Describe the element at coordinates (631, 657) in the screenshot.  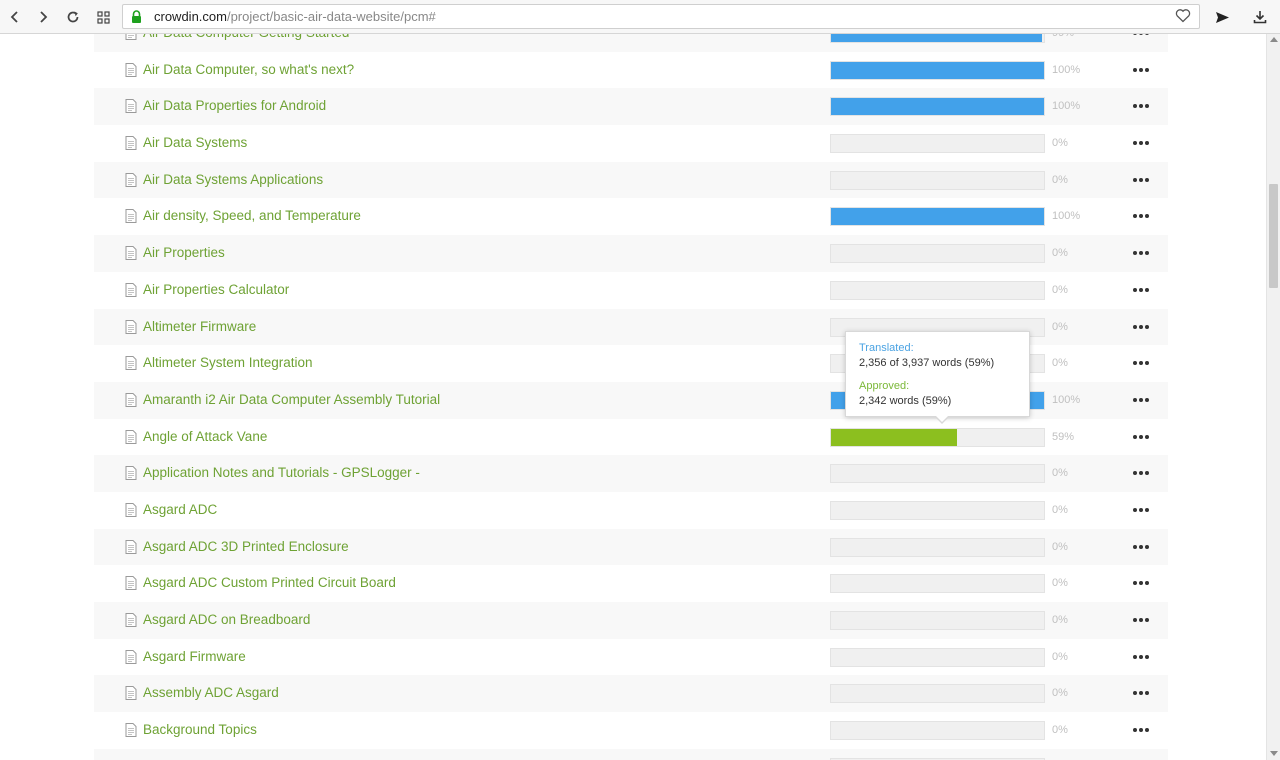
I see `file-row: Asgard Firmware 0%` at that location.